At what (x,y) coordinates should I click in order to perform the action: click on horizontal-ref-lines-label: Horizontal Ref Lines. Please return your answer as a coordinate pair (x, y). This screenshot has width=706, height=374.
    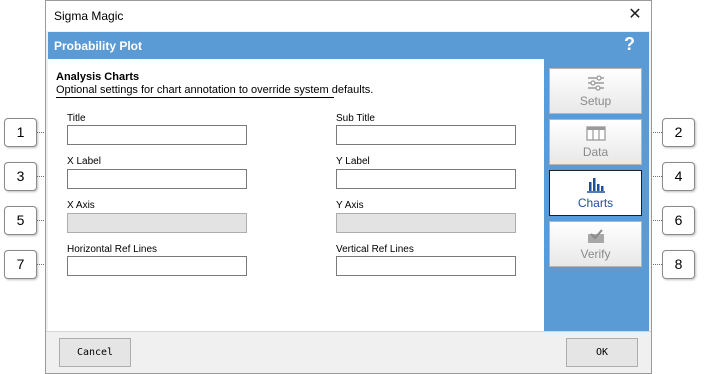
    Looking at the image, I should click on (112, 249).